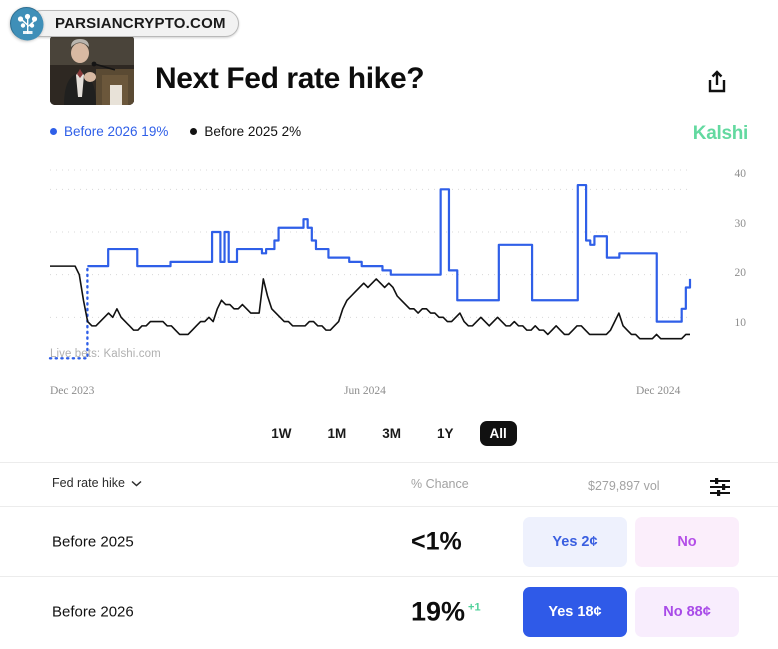 The height and width of the screenshot is (649, 778). What do you see at coordinates (88, 483) in the screenshot?
I see `market-group-label: Fed rate hike` at bounding box center [88, 483].